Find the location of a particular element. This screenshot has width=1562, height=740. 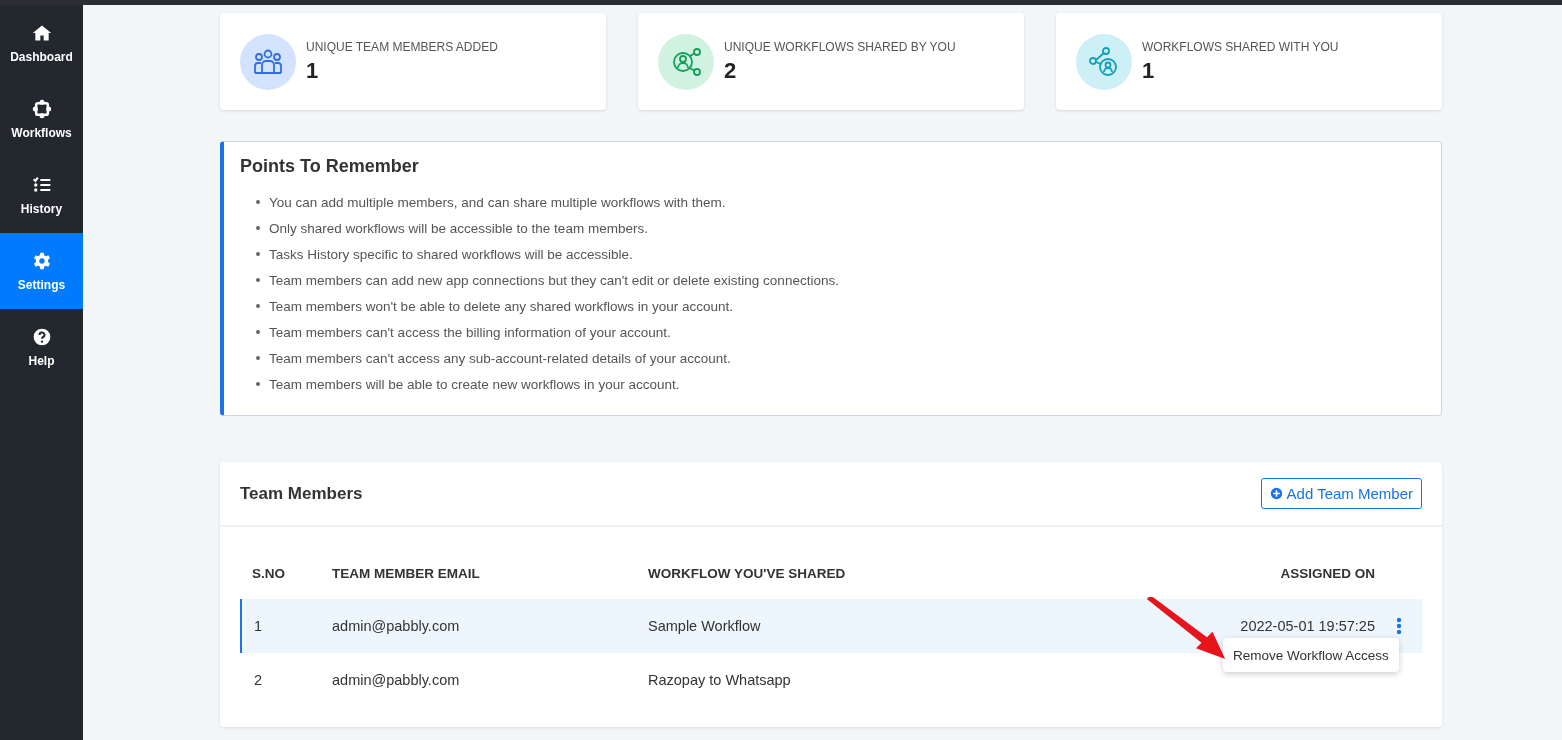

column-header: ASSIGNED ON is located at coordinates (1327, 573).